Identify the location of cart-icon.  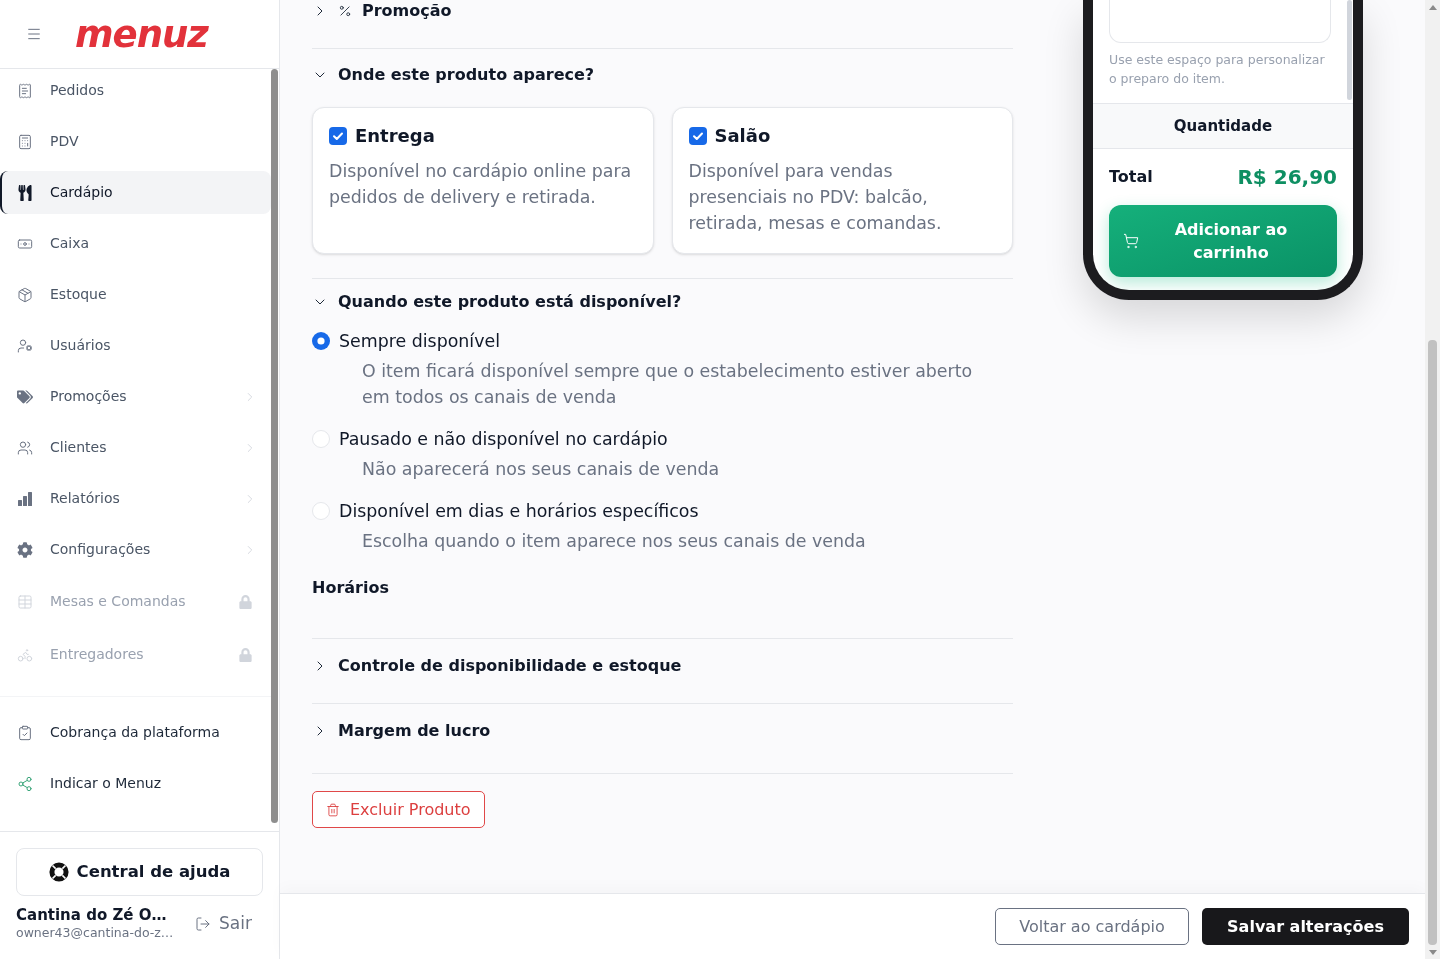
(1131, 241).